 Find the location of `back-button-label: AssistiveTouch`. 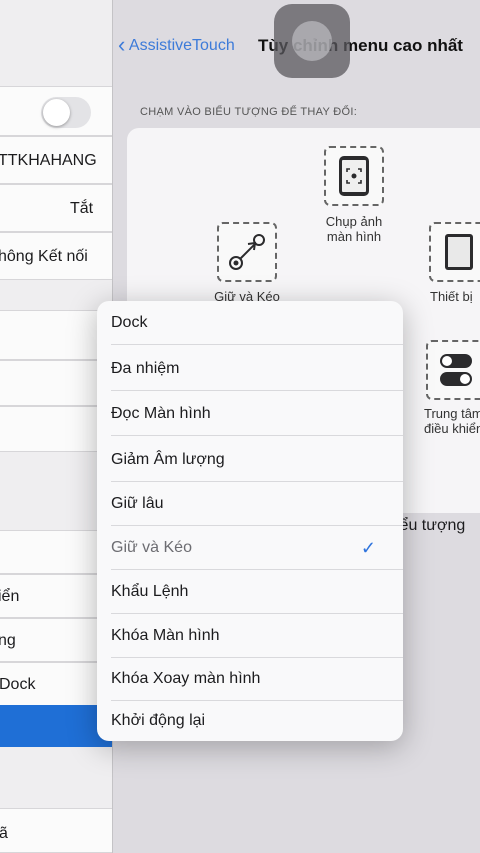

back-button-label: AssistiveTouch is located at coordinates (181, 45).